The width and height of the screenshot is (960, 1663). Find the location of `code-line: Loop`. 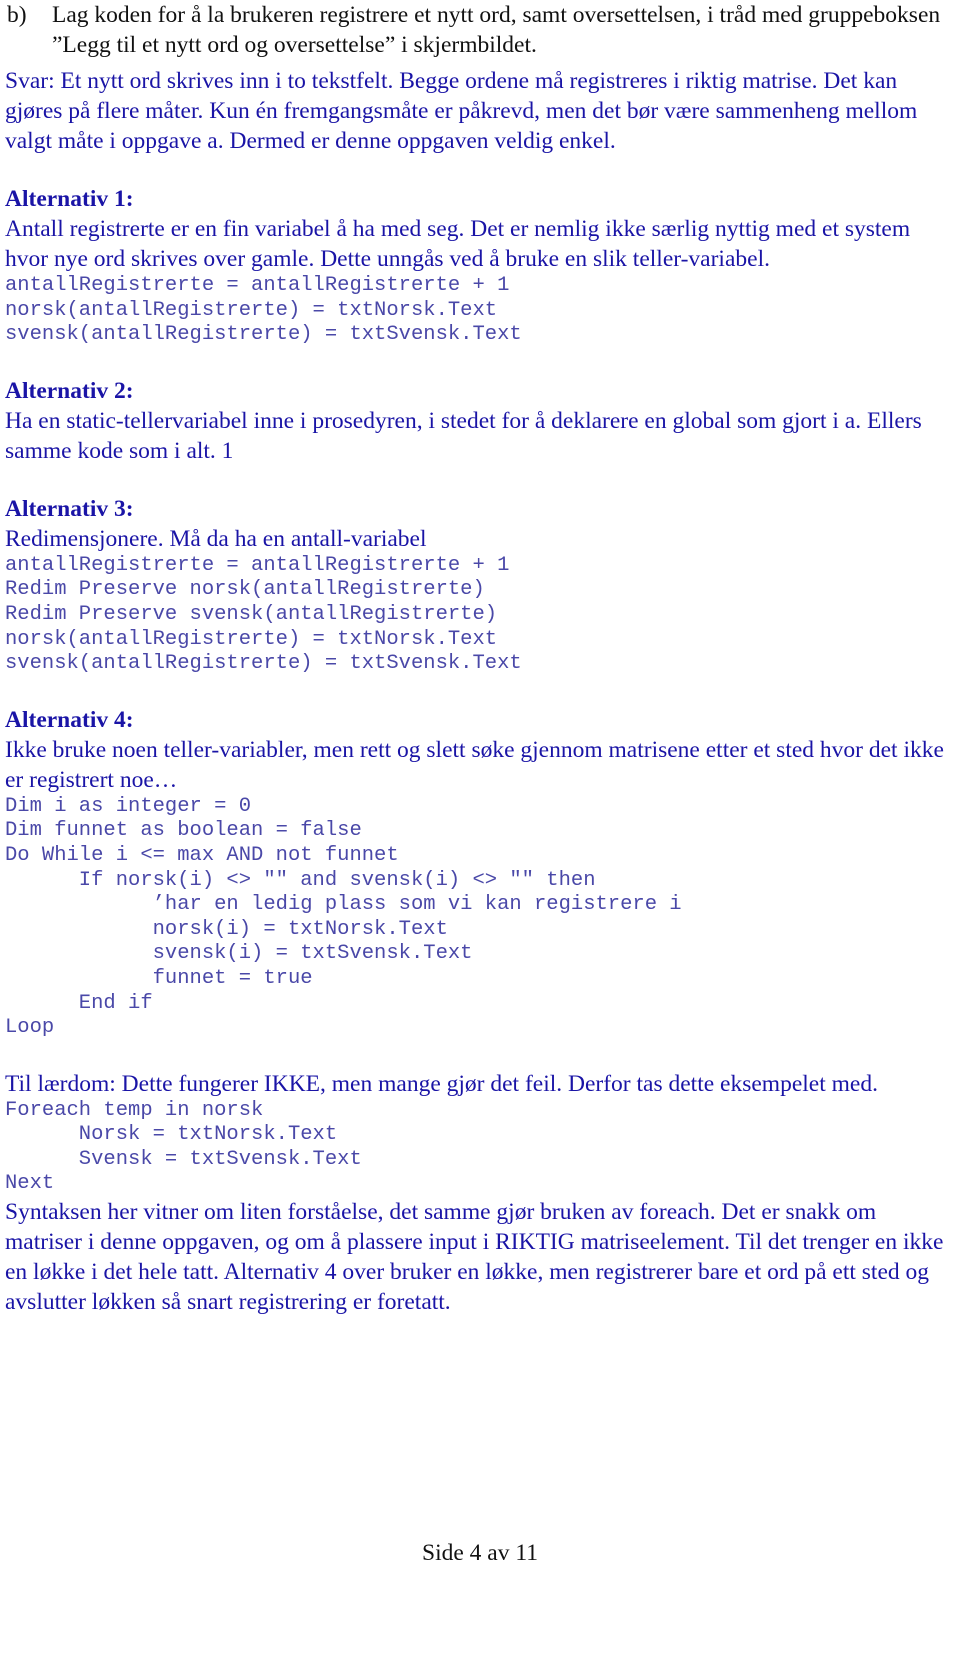

code-line: Loop is located at coordinates (30, 1028).